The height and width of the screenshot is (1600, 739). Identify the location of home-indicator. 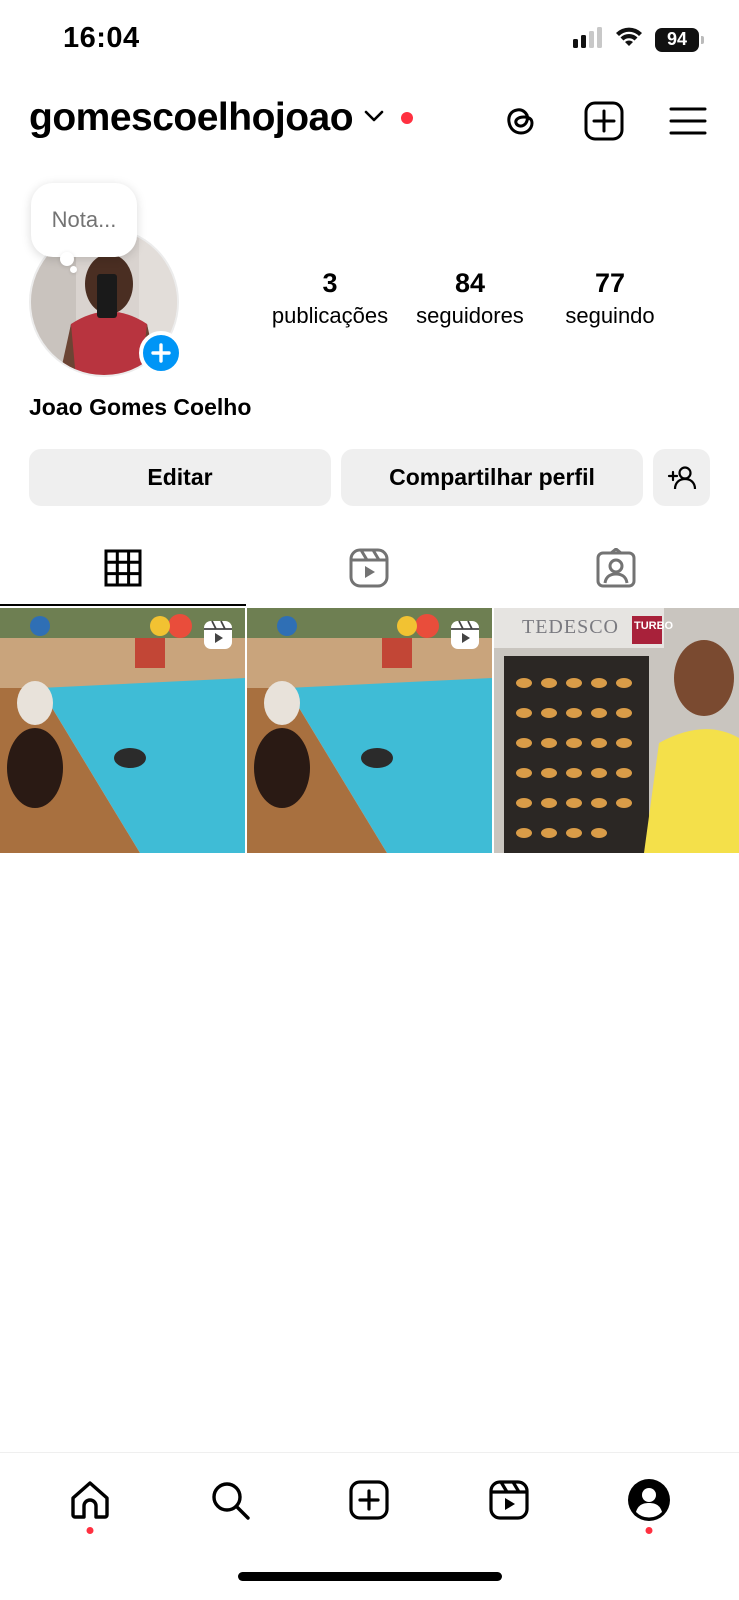
(370, 1576).